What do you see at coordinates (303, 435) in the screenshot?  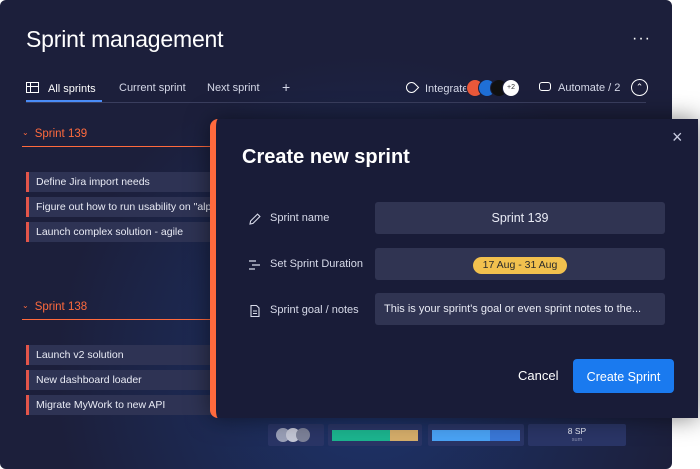 I see `avatar` at bounding box center [303, 435].